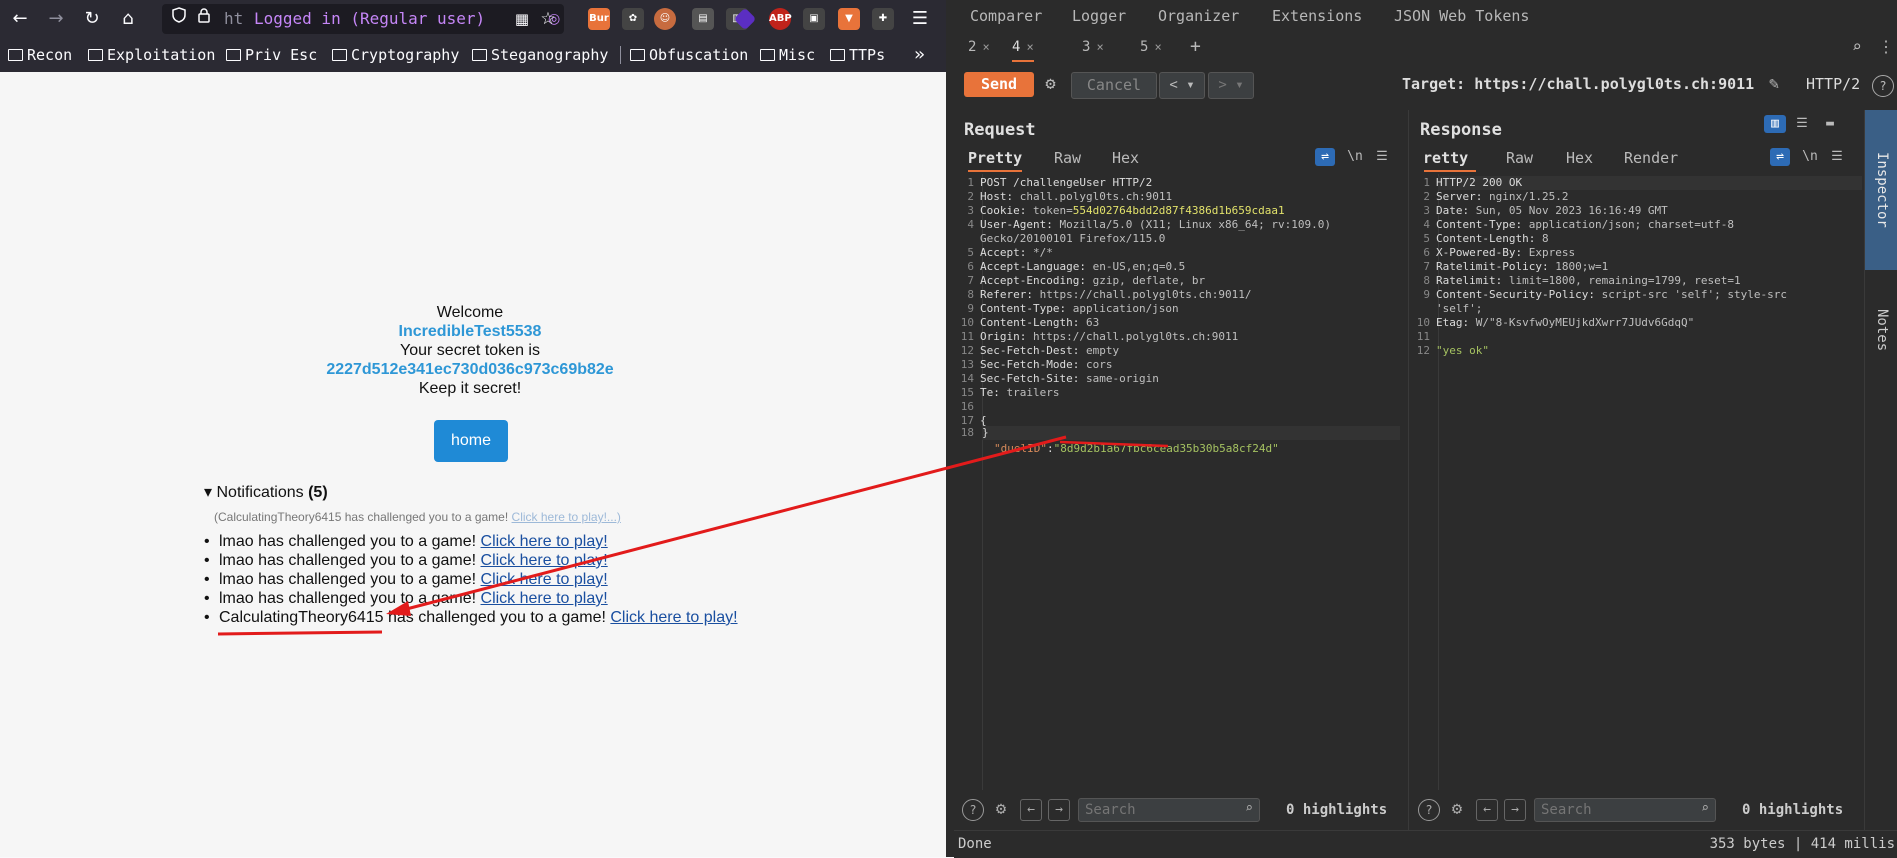  What do you see at coordinates (689, 55) in the screenshot?
I see `bookmark-folder-obfuscation: Obfuscation` at bounding box center [689, 55].